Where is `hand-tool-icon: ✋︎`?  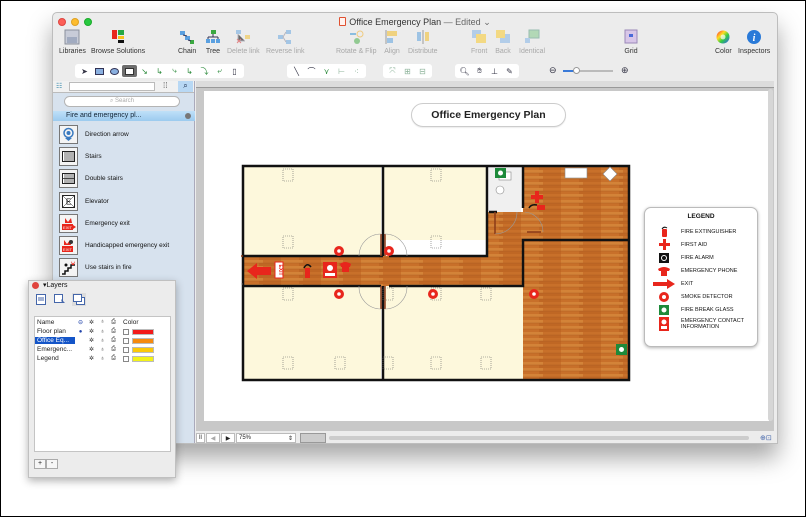 hand-tool-icon: ✋︎ is located at coordinates (479, 71).